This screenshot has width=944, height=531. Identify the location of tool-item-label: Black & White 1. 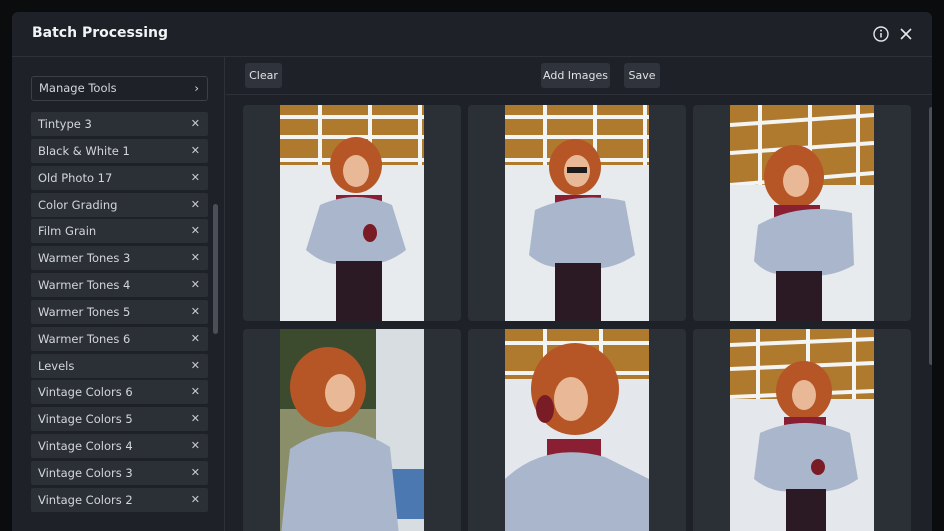
(84, 150).